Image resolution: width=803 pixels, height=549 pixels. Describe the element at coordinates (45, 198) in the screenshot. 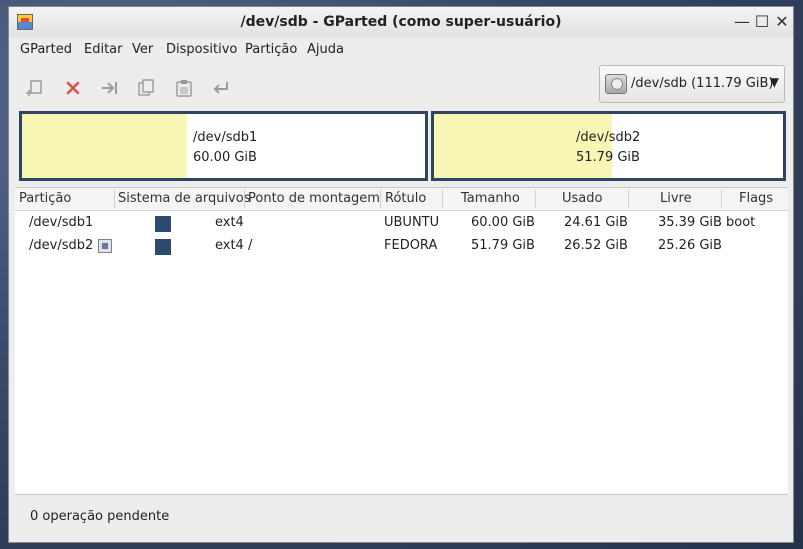

I see `header-particao: Partição` at that location.